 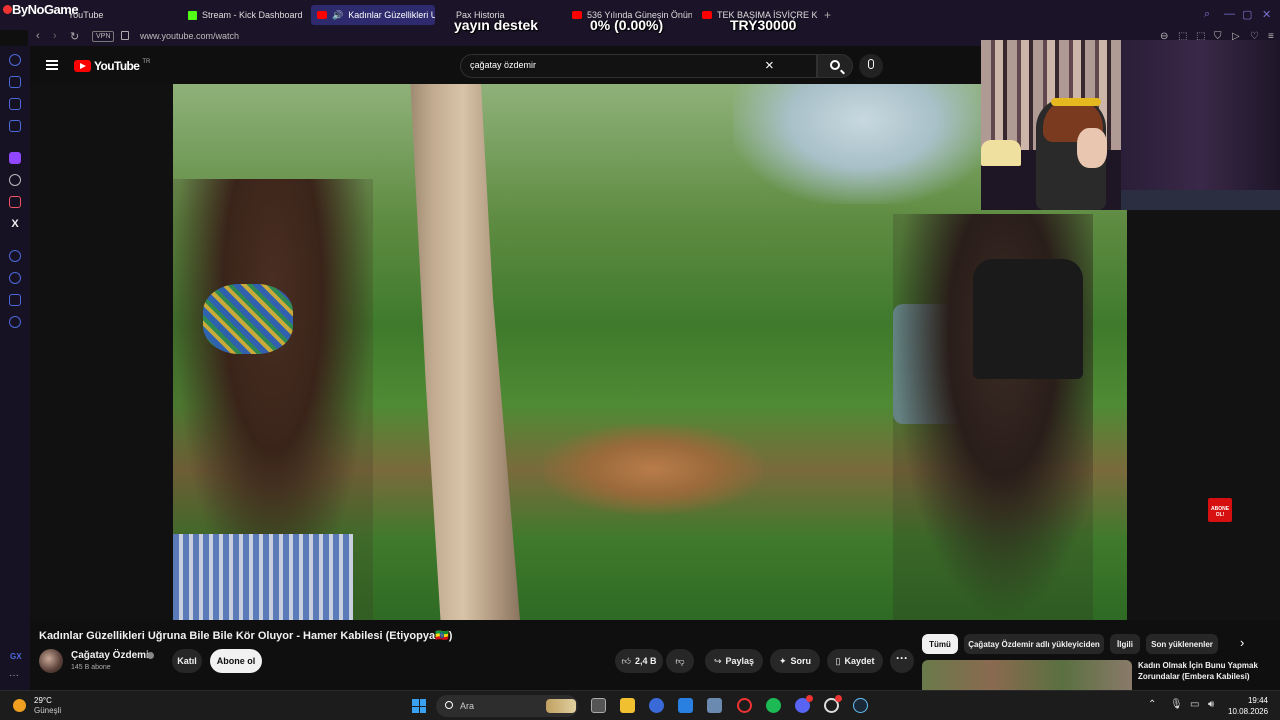 I want to click on sidebar-discord-icon, so click(x=15, y=180).